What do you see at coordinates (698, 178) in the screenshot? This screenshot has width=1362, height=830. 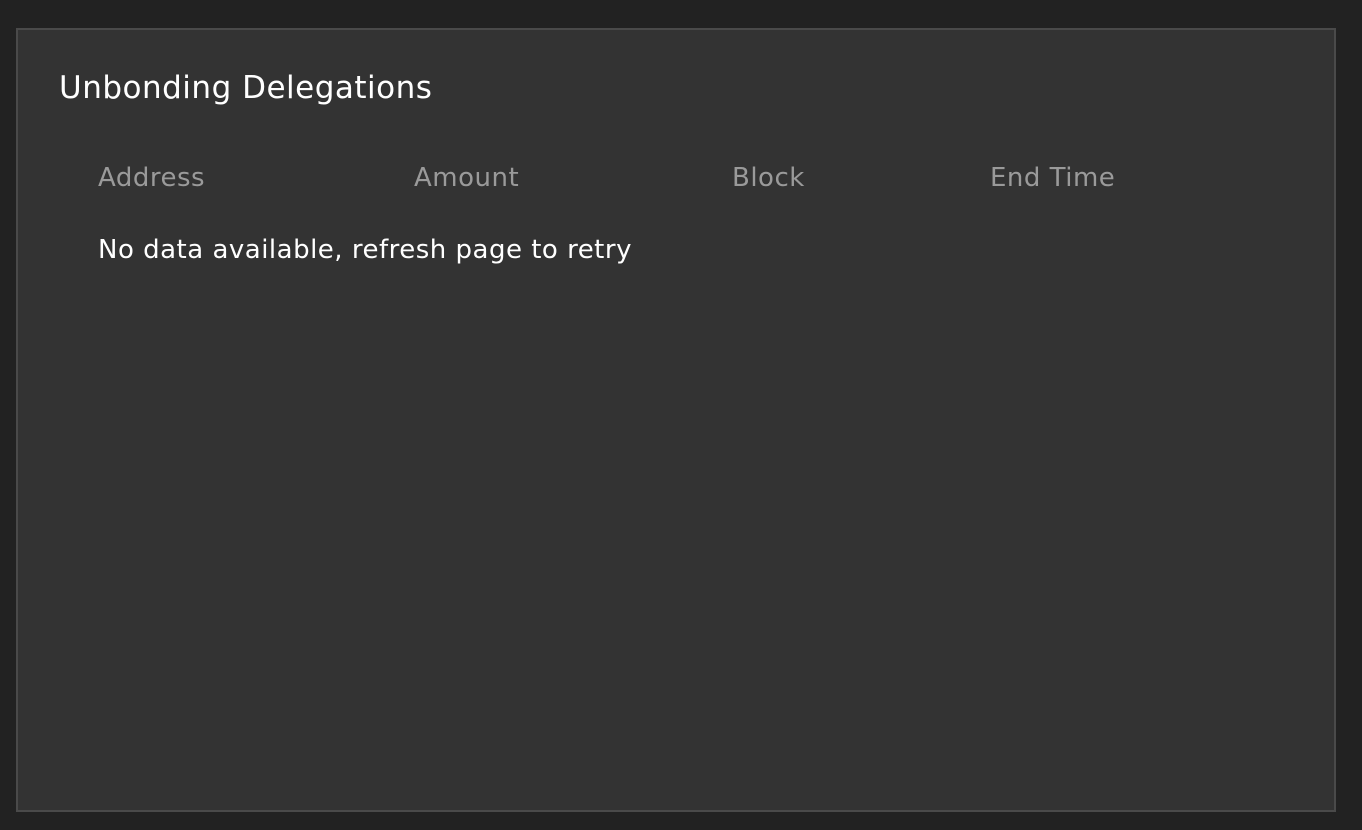 I see `table-header-row: Address Amount Block End Time` at bounding box center [698, 178].